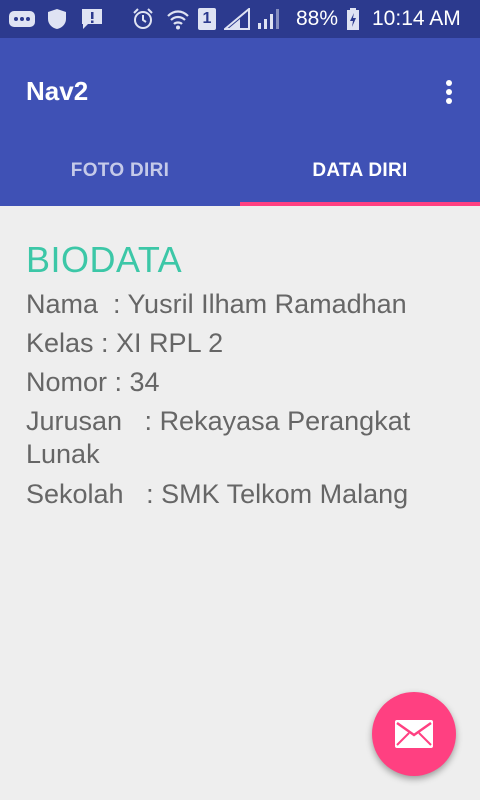  I want to click on biodata-nama: Nama : Yusril Ilham Ramadhan, so click(216, 304).